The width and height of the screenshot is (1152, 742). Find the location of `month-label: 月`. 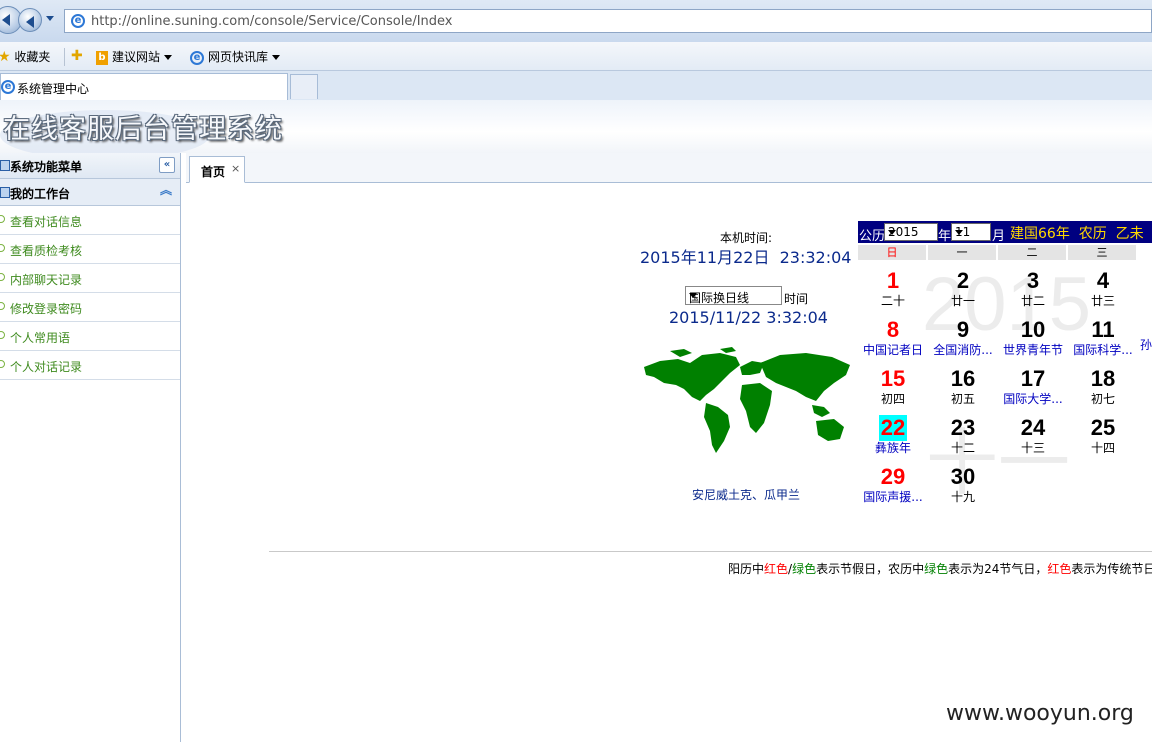

month-label: 月 is located at coordinates (999, 236).